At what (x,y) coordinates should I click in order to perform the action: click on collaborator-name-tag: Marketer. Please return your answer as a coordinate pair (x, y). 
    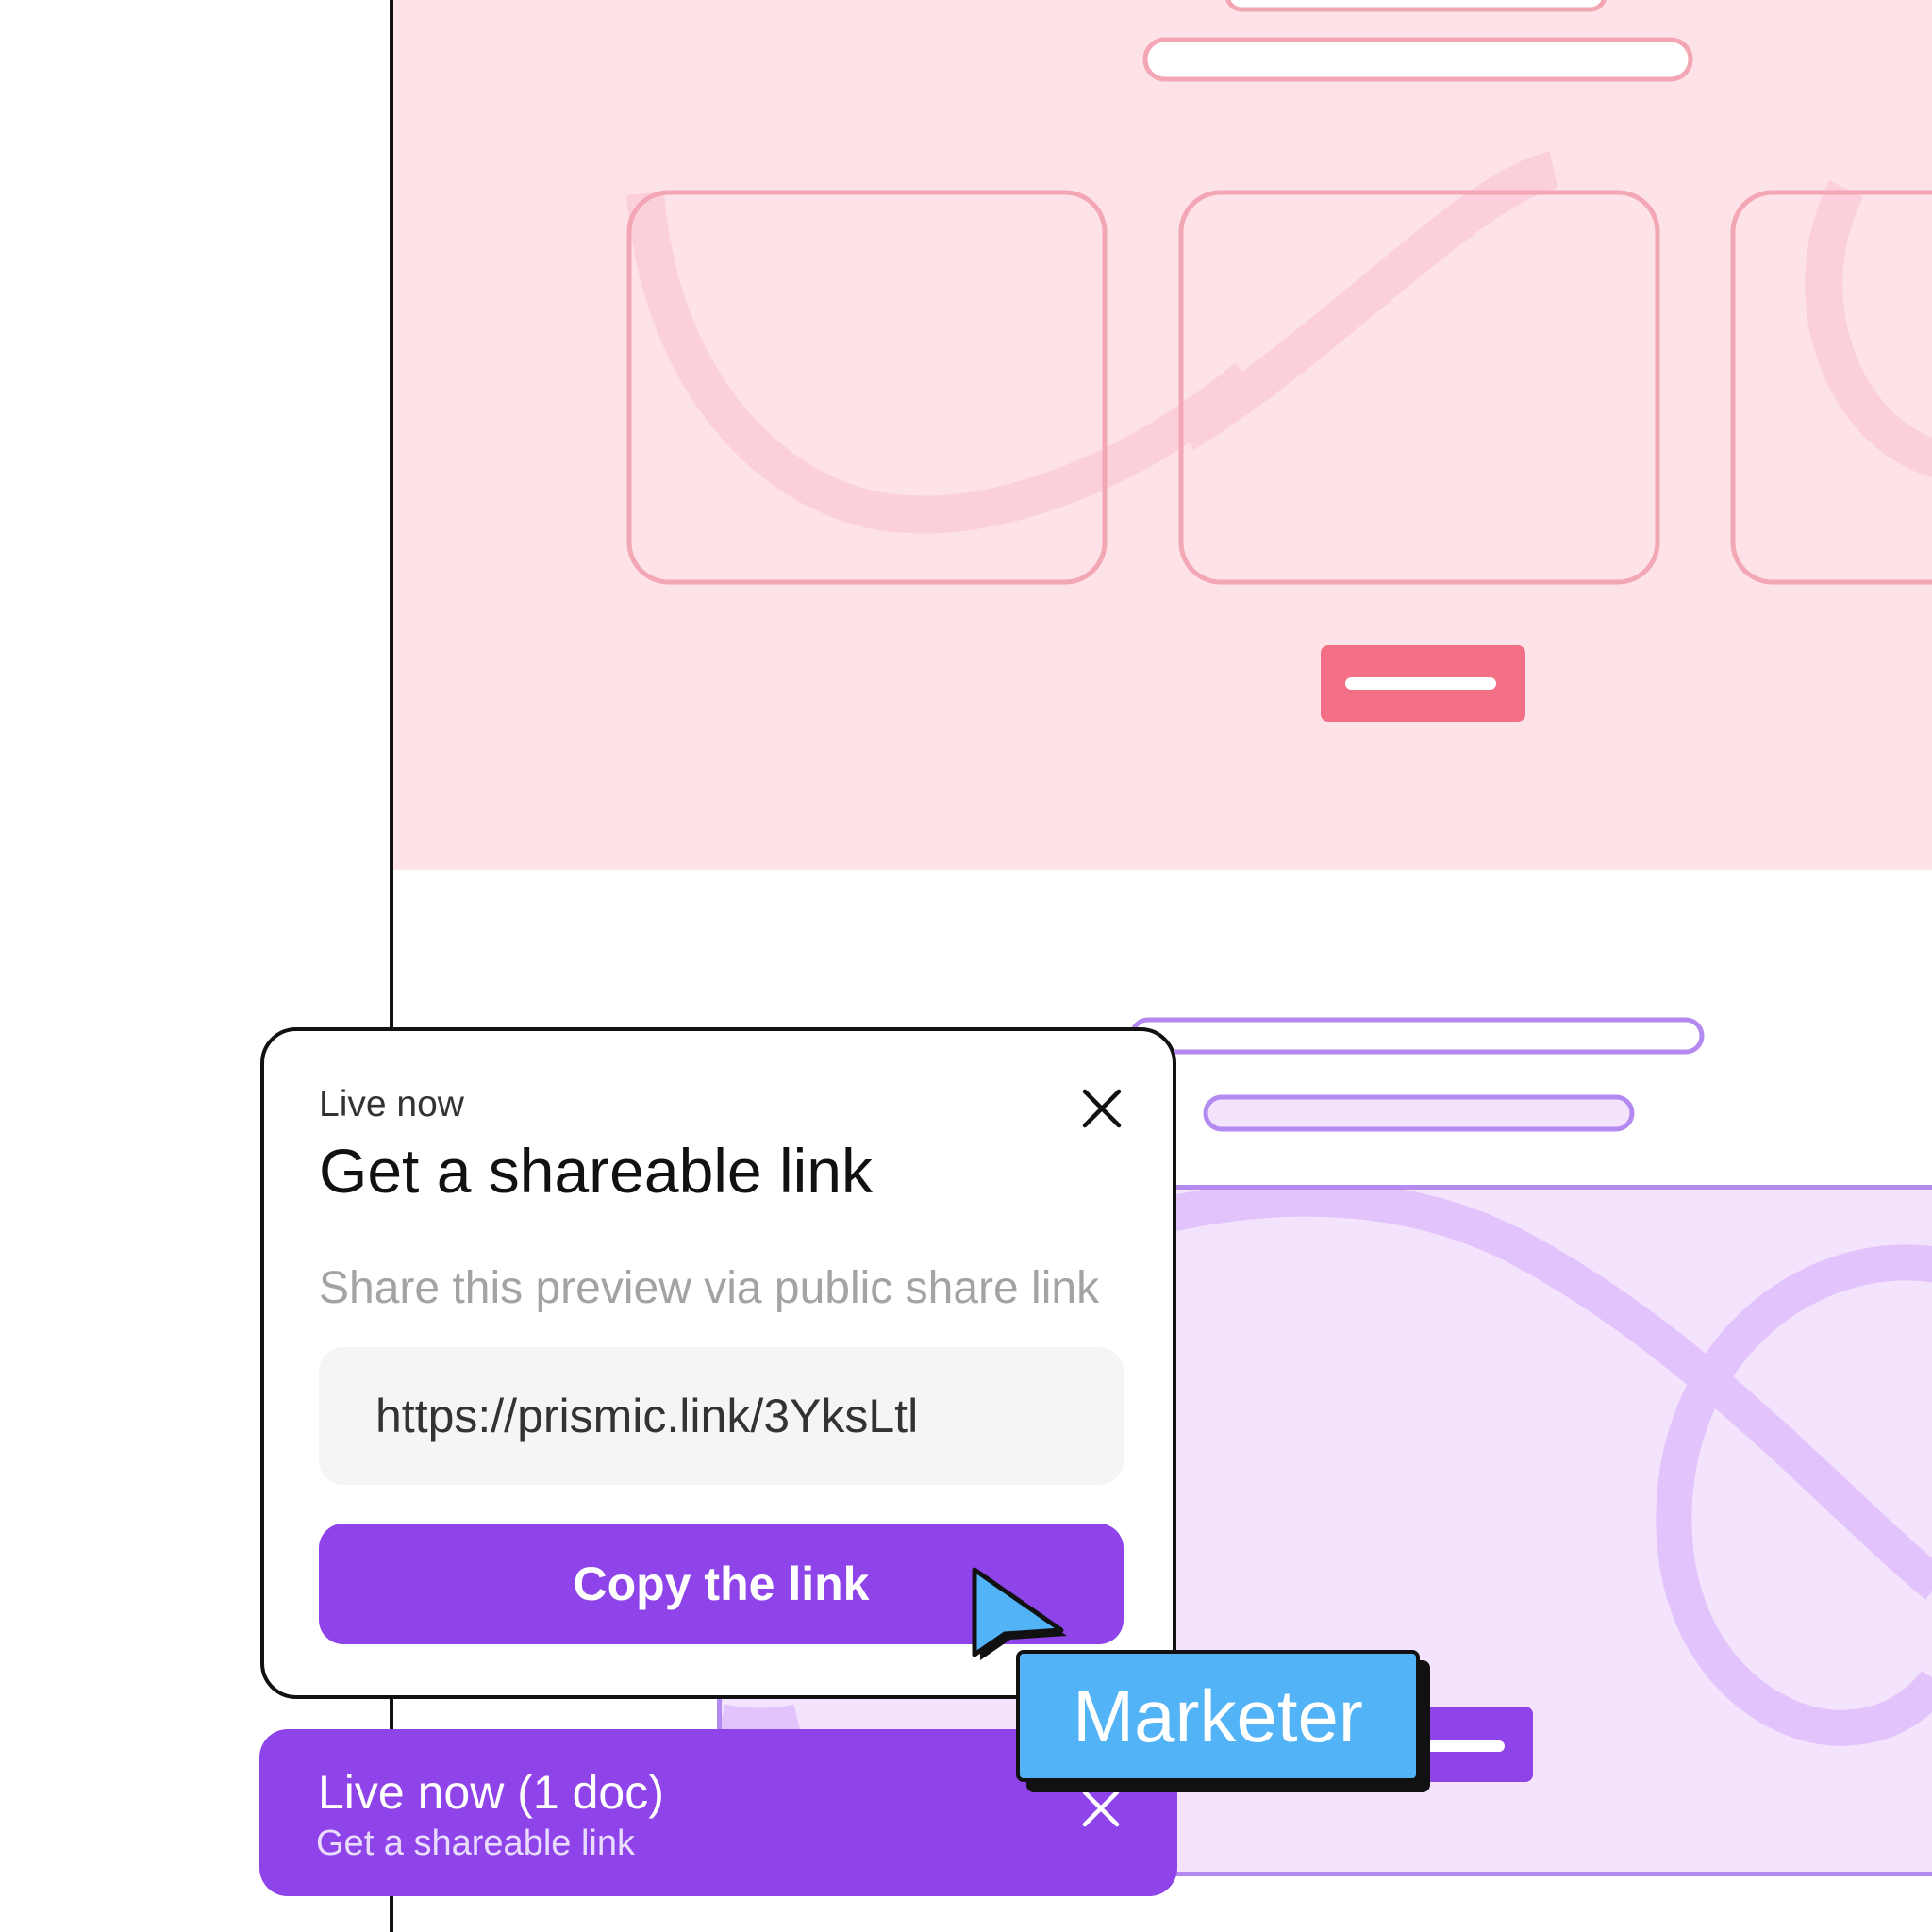
    Looking at the image, I should click on (1218, 1716).